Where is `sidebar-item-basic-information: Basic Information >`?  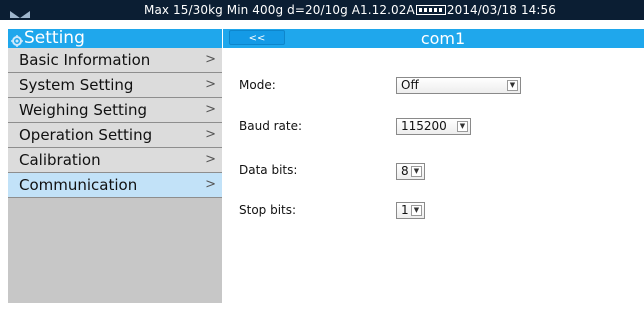 sidebar-item-basic-information: Basic Information > is located at coordinates (115, 60).